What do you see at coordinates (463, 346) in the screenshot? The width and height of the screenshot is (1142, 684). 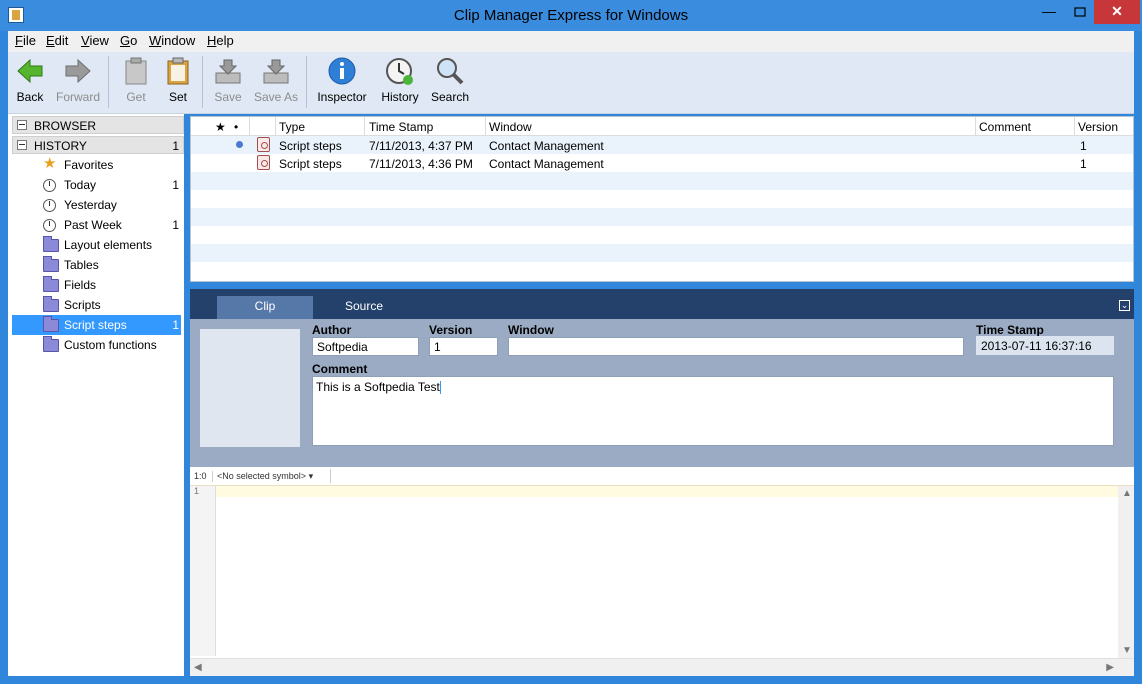 I see `version-field` at bounding box center [463, 346].